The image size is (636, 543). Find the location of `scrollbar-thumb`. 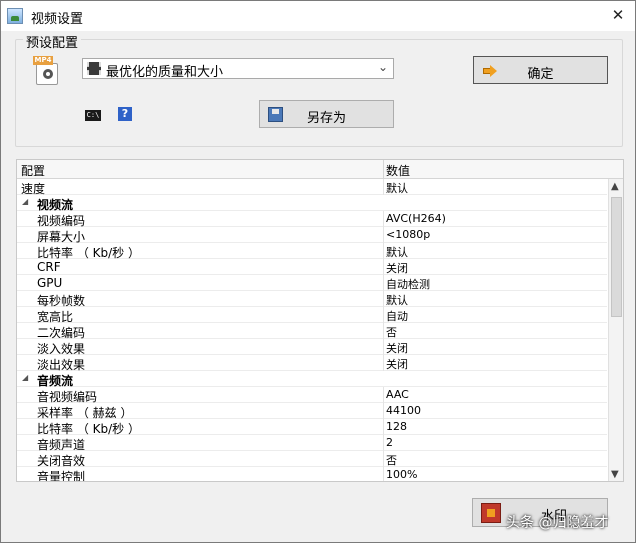

scrollbar-thumb is located at coordinates (616, 257).